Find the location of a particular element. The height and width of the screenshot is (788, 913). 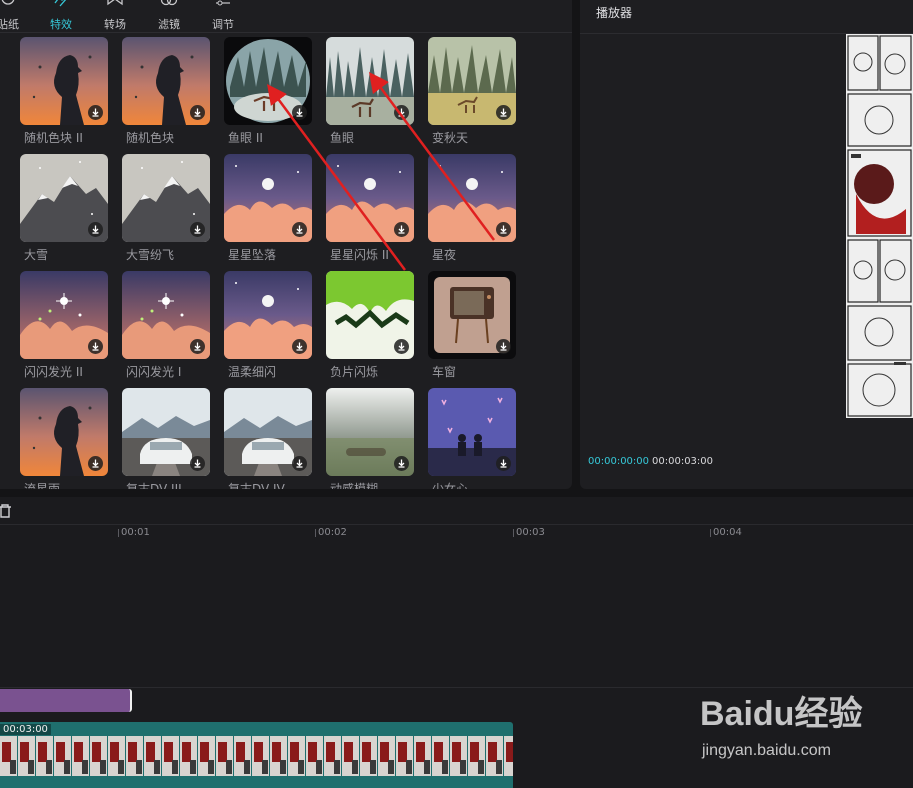

effect-label: 随机色块 is located at coordinates (150, 138).